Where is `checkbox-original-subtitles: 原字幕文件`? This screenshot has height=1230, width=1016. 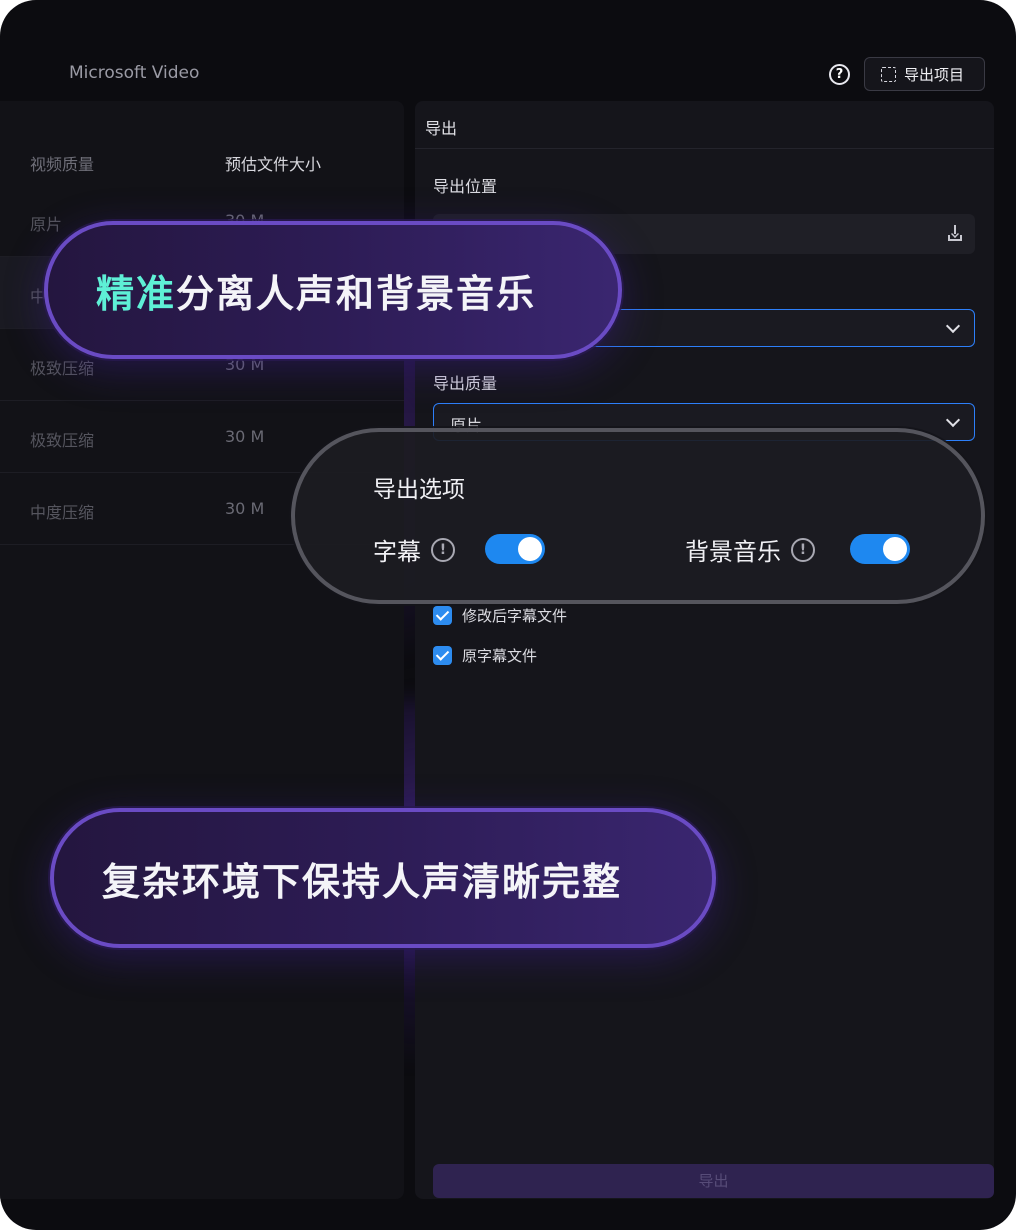
checkbox-original-subtitles: 原字幕文件 is located at coordinates (485, 655).